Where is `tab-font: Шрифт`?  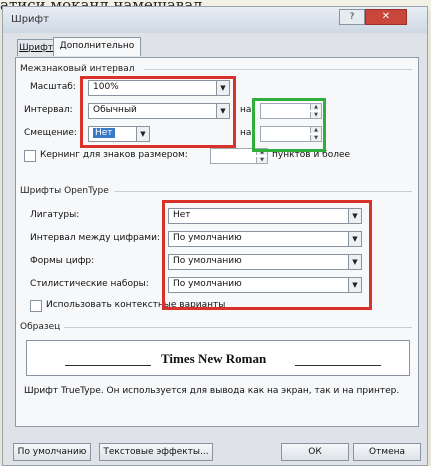
tab-font: Шрифт is located at coordinates (36, 47).